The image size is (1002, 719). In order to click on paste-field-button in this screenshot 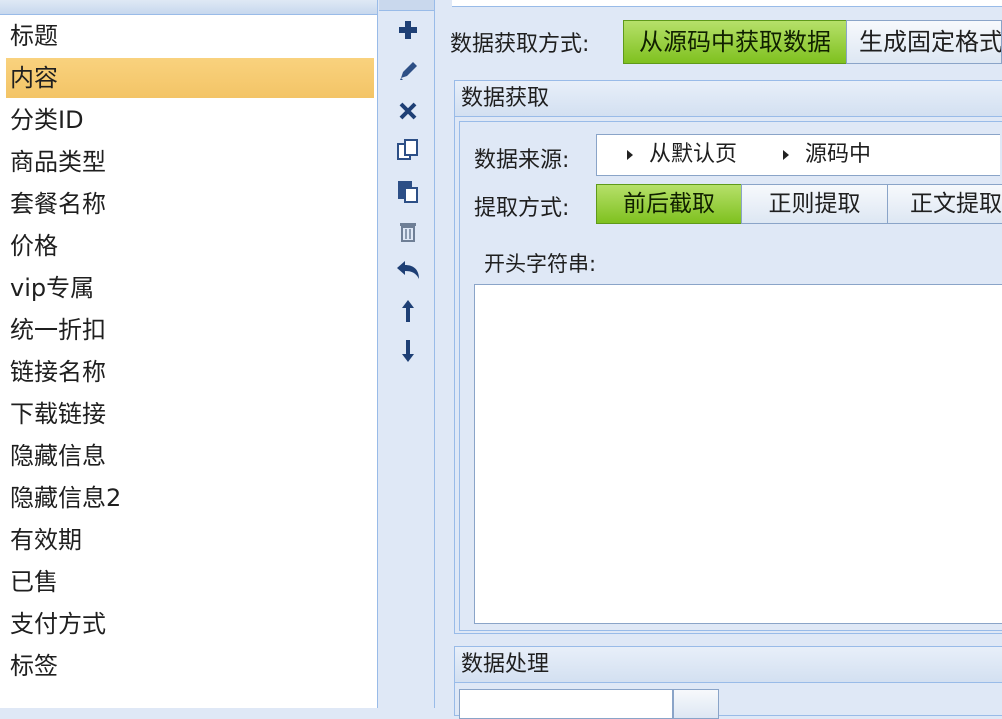, I will do `click(408, 191)`.